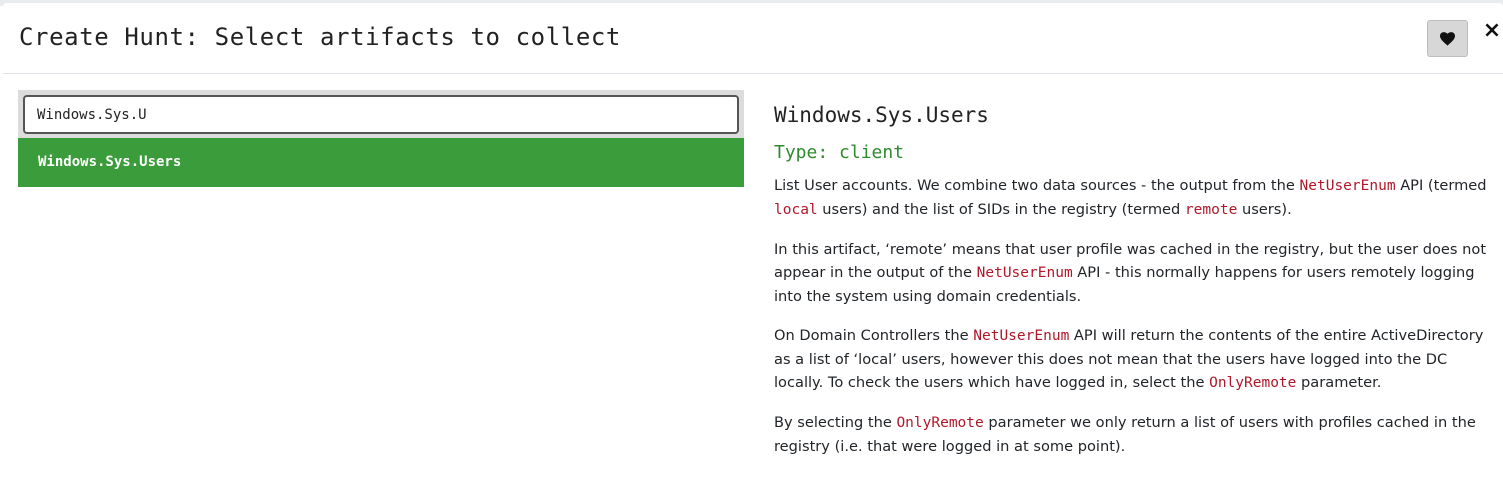  Describe the element at coordinates (1492, 31) in the screenshot. I see `close-icon: ×` at that location.